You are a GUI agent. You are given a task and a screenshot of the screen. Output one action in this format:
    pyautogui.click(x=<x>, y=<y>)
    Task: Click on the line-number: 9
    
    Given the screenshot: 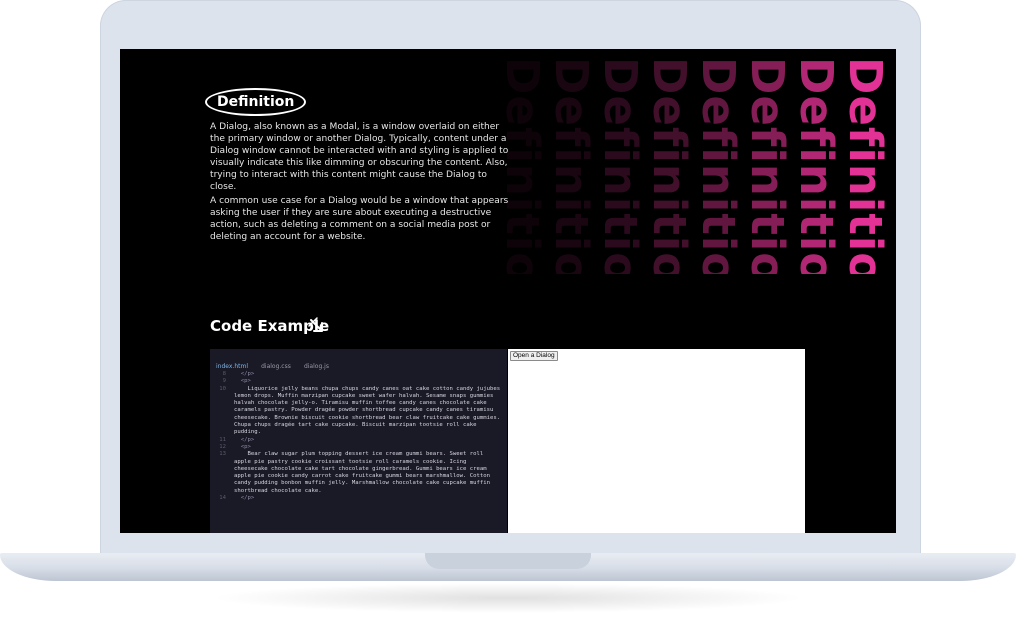 What is the action you would take?
    pyautogui.click(x=224, y=381)
    